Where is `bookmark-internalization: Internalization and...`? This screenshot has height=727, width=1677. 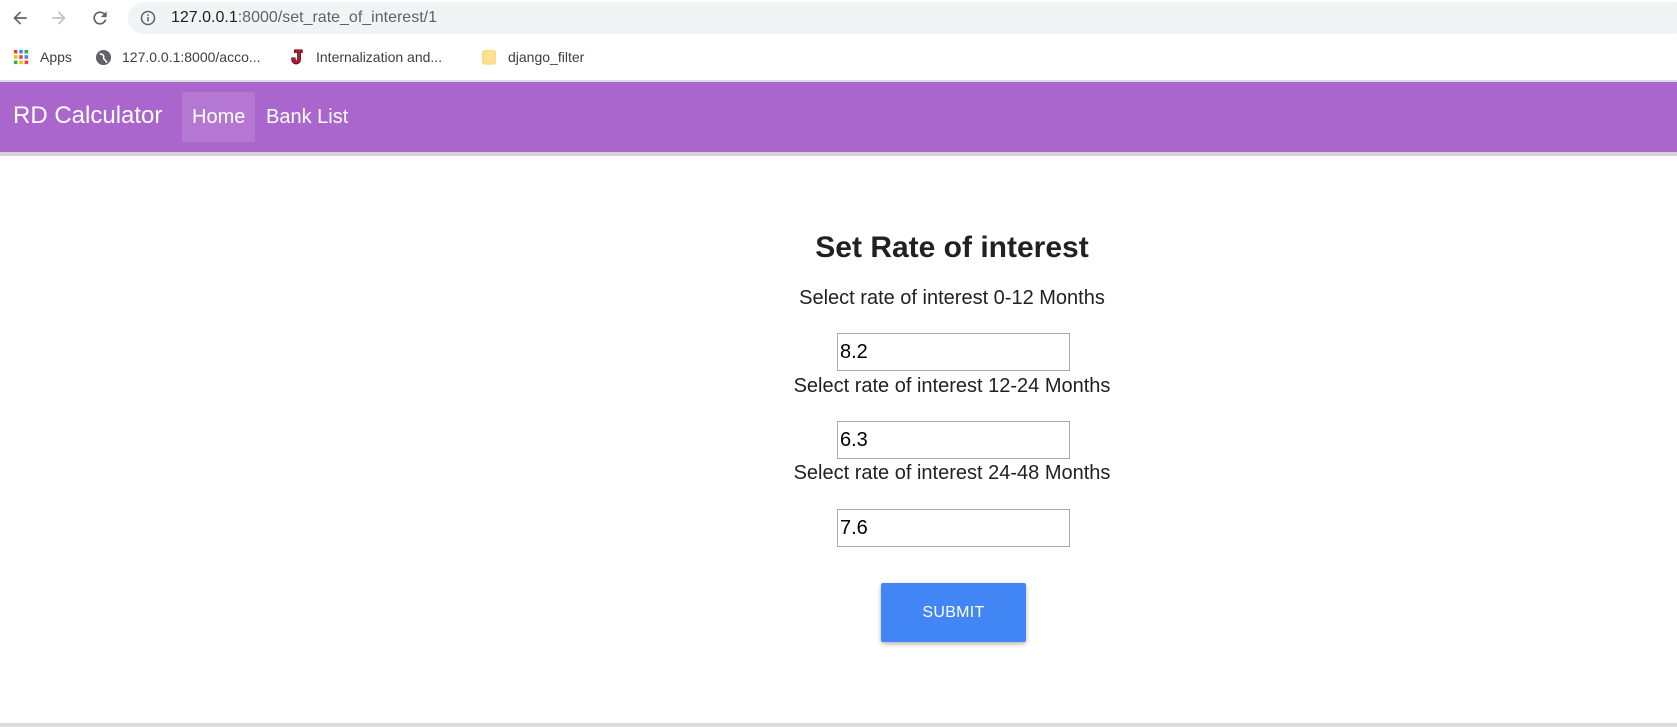
bookmark-internalization: Internalization and... is located at coordinates (365, 57).